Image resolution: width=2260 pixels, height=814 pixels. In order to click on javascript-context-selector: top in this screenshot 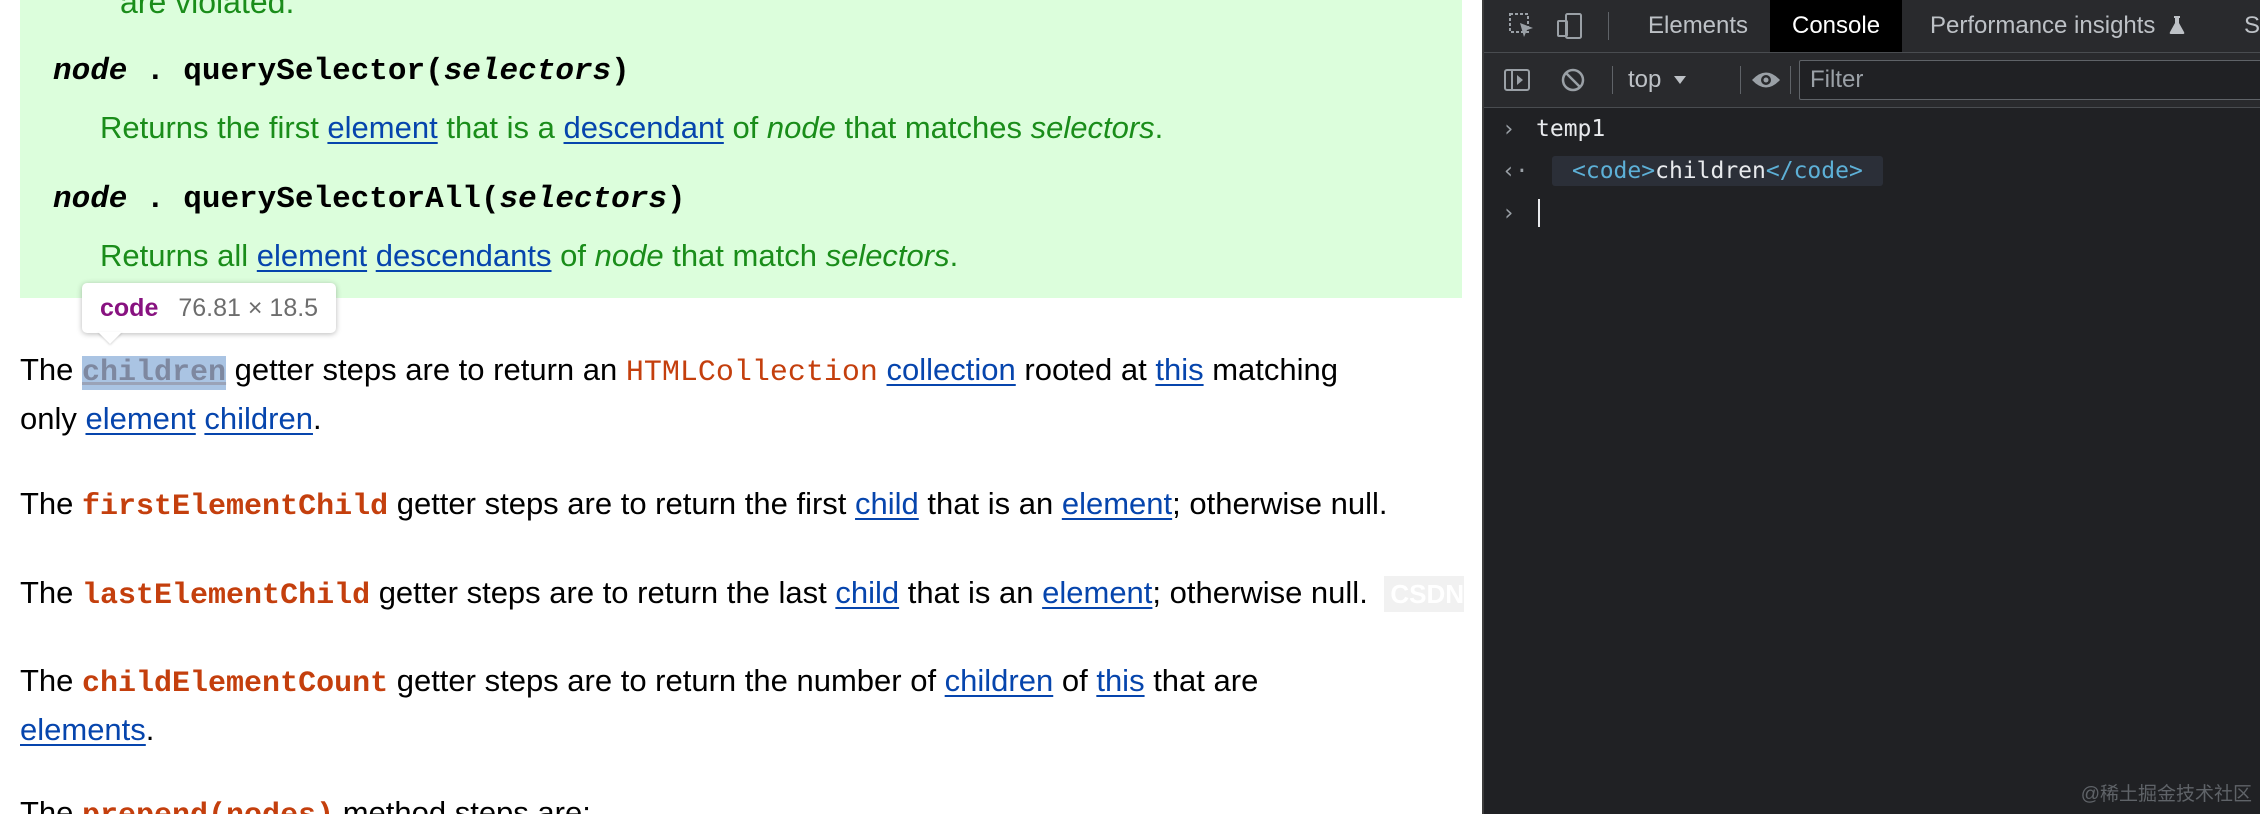, I will do `click(1657, 80)`.